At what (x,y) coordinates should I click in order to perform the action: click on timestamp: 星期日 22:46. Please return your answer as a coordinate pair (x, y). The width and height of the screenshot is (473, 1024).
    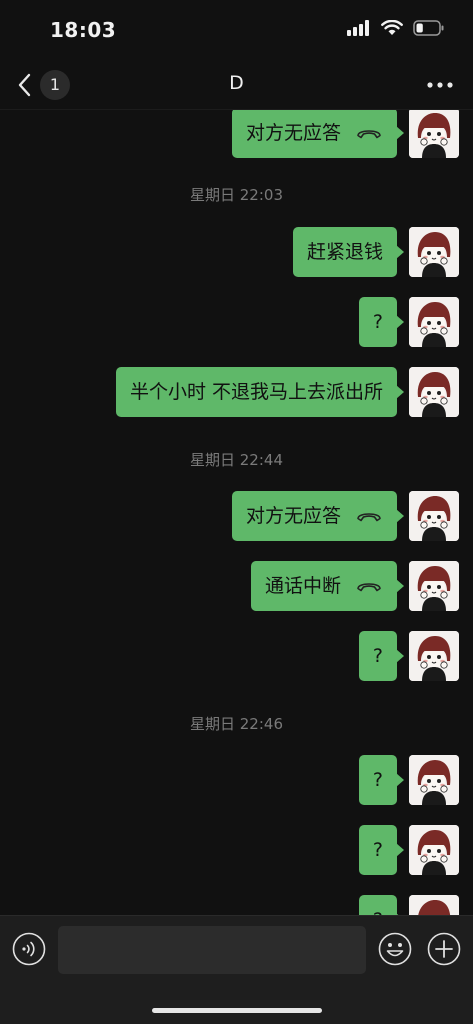
    Looking at the image, I should click on (236, 724).